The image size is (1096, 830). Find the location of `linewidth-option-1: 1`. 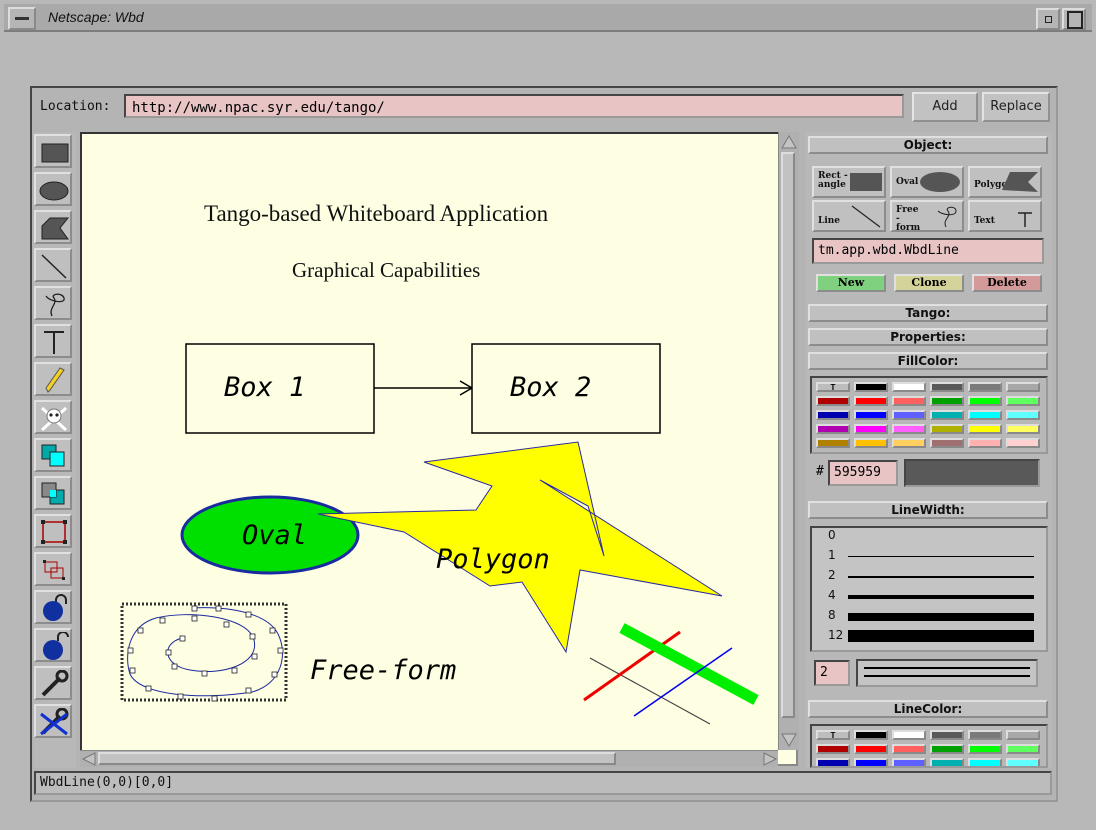

linewidth-option-1: 1 is located at coordinates (832, 555).